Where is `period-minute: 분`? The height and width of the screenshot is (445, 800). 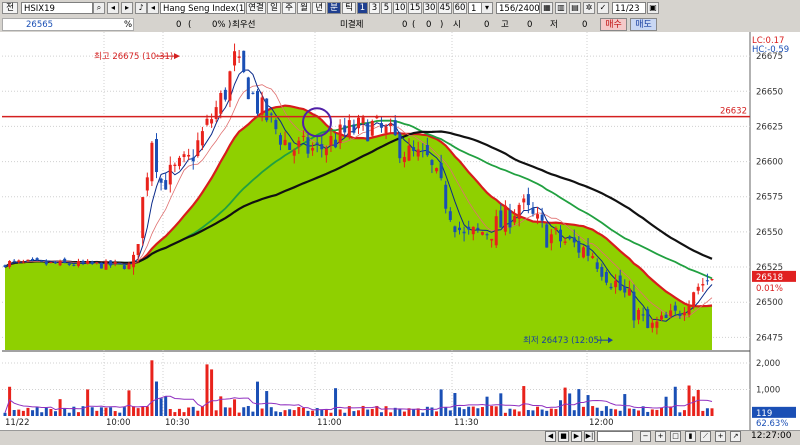
period-minute: 분 is located at coordinates (334, 8).